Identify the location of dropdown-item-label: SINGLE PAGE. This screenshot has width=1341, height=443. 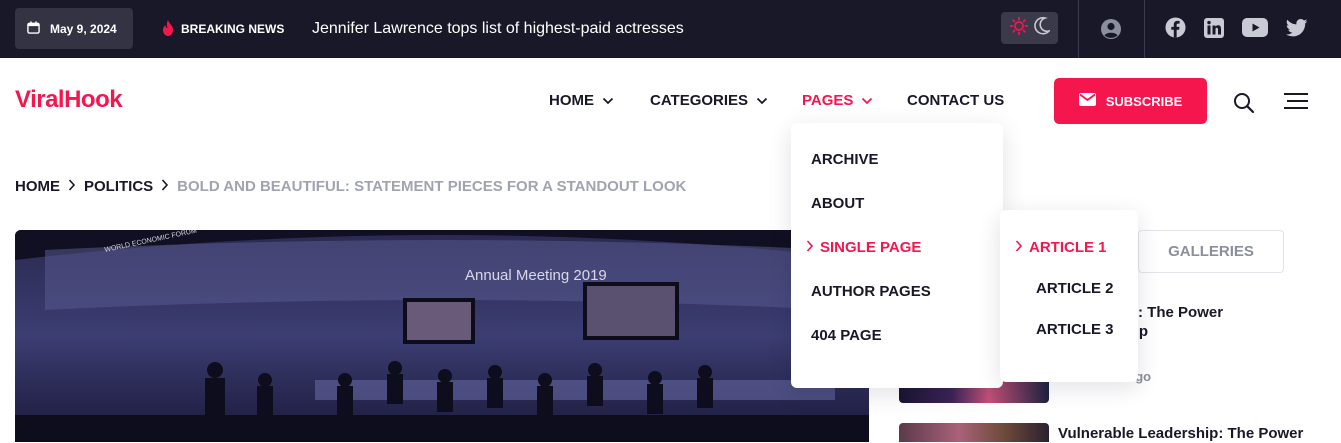
(870, 247).